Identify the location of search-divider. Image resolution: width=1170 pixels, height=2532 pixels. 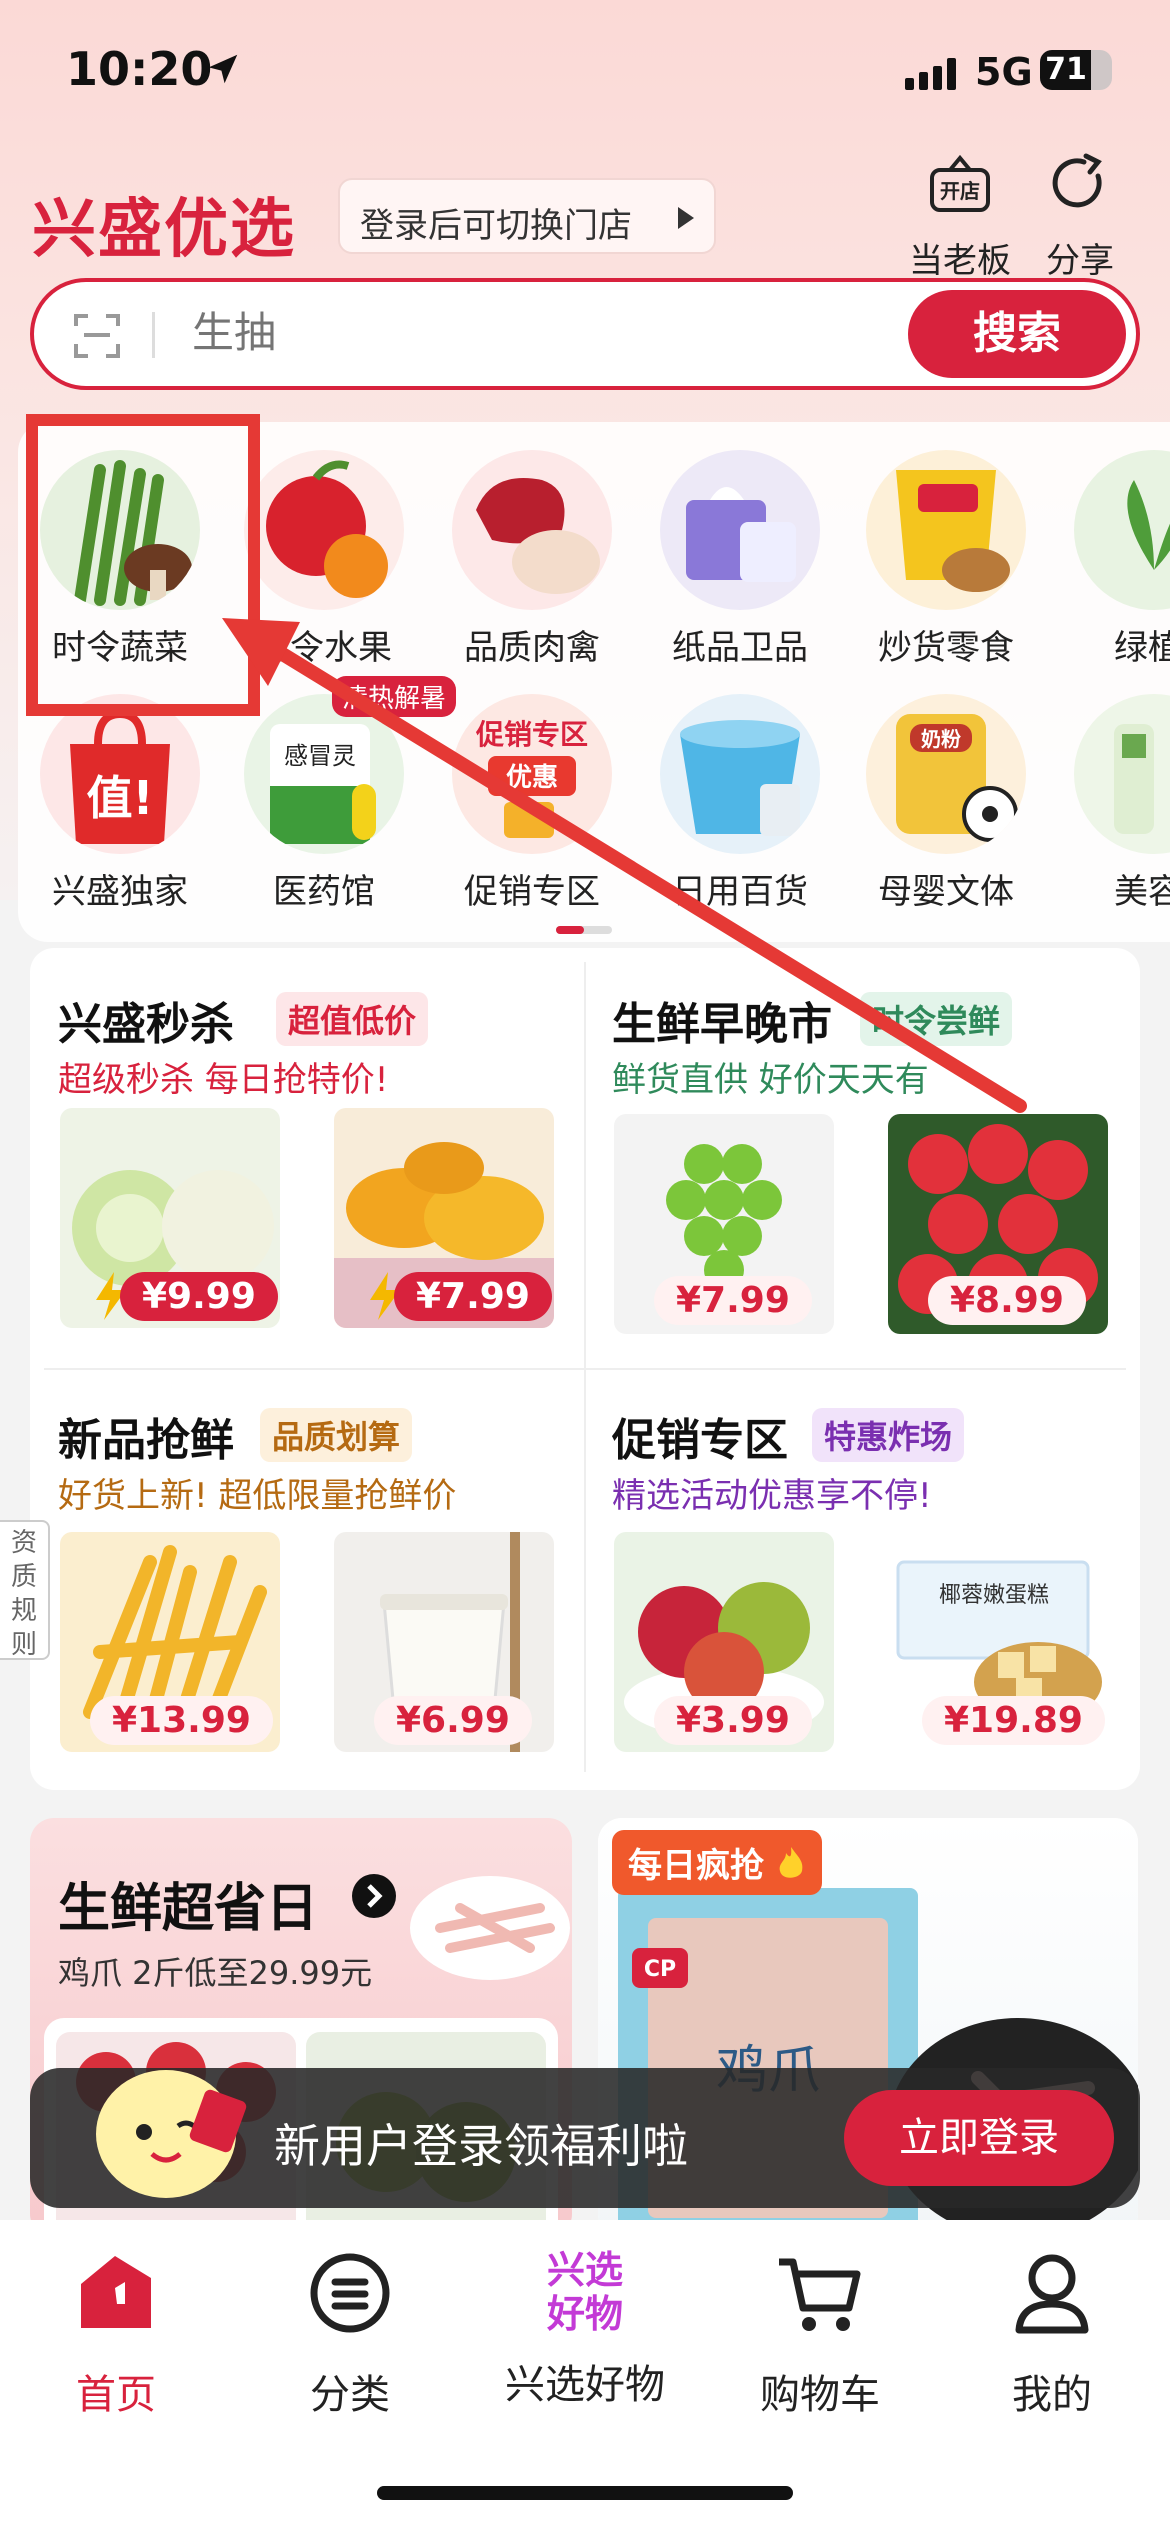
(153, 335).